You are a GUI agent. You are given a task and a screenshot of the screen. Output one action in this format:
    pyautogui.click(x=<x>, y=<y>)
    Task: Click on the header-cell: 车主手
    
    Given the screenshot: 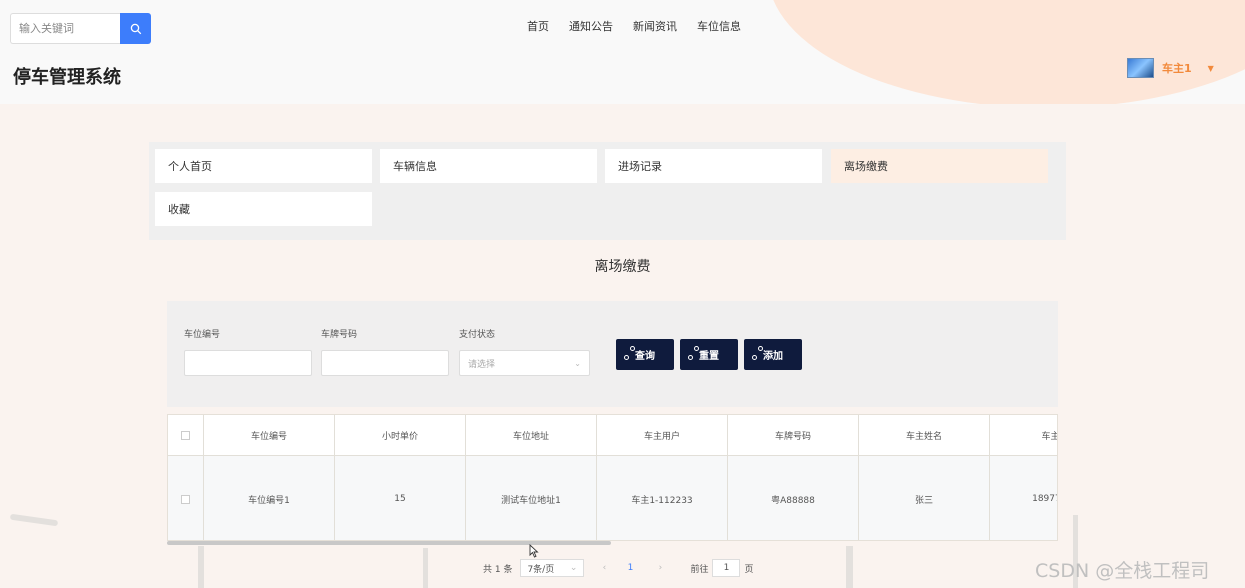 What is the action you would take?
    pyautogui.click(x=1023, y=435)
    